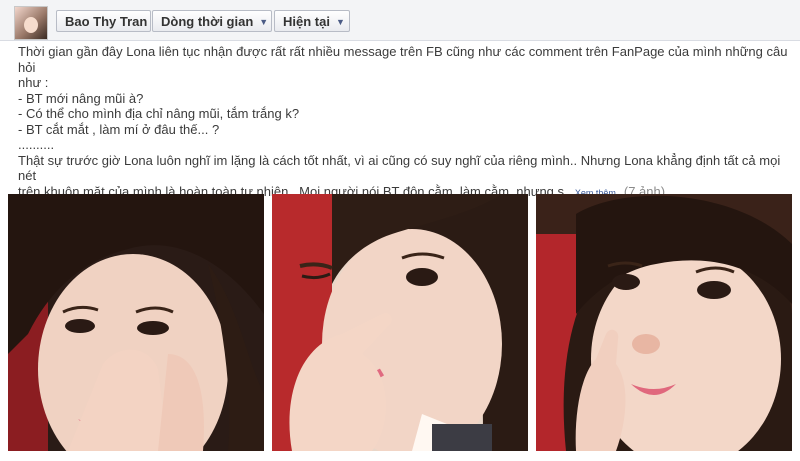 The width and height of the screenshot is (800, 461). What do you see at coordinates (81, 98) in the screenshot?
I see `post-line: - BT mới nâng mũi à?` at bounding box center [81, 98].